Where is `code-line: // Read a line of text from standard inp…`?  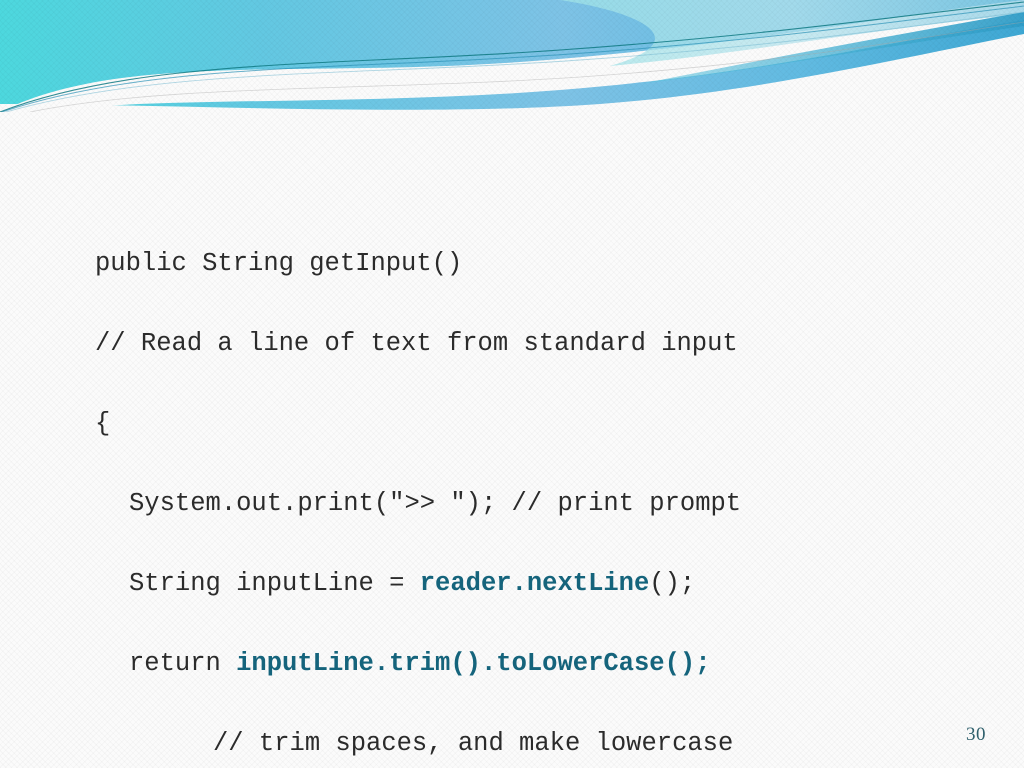
code-line: // Read a line of text from standard inp… is located at coordinates (512, 344).